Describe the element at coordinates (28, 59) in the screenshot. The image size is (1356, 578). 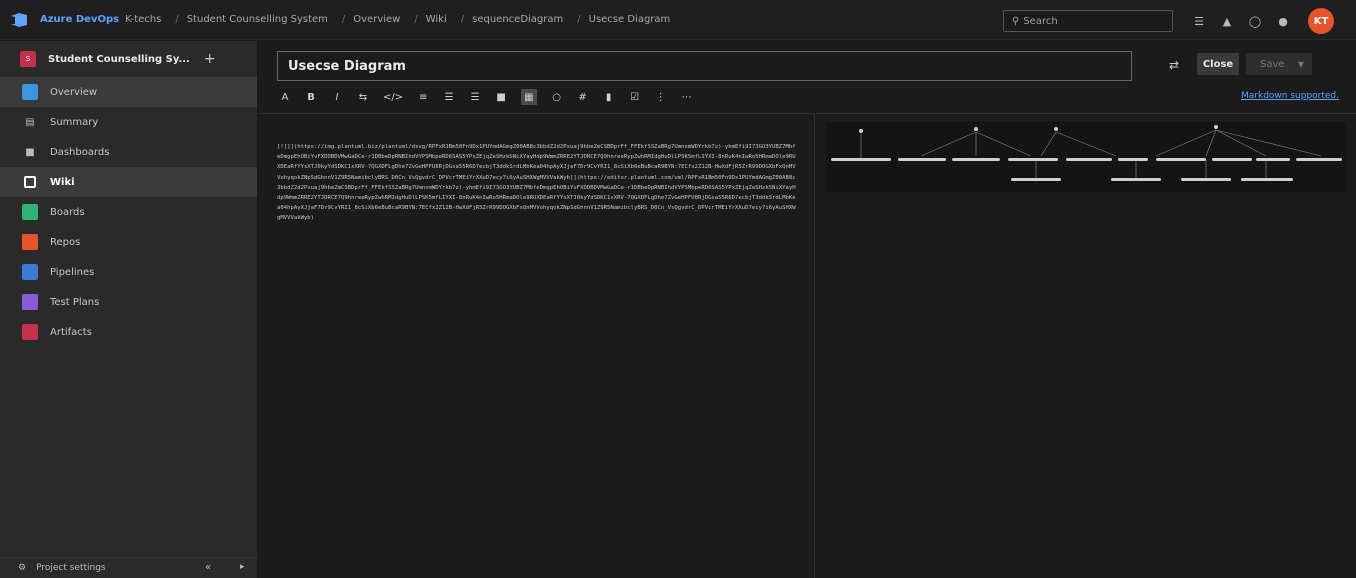
I see `project-badge: S` at that location.